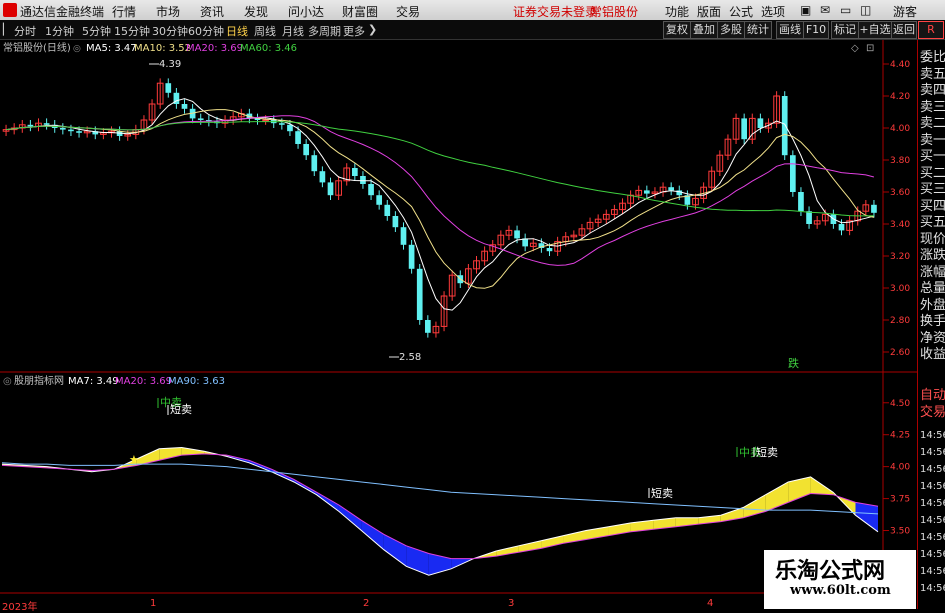 Image resolution: width=945 pixels, height=613 pixels. Describe the element at coordinates (96, 31) in the screenshot. I see `period-tab-5min: 5分钟` at that location.